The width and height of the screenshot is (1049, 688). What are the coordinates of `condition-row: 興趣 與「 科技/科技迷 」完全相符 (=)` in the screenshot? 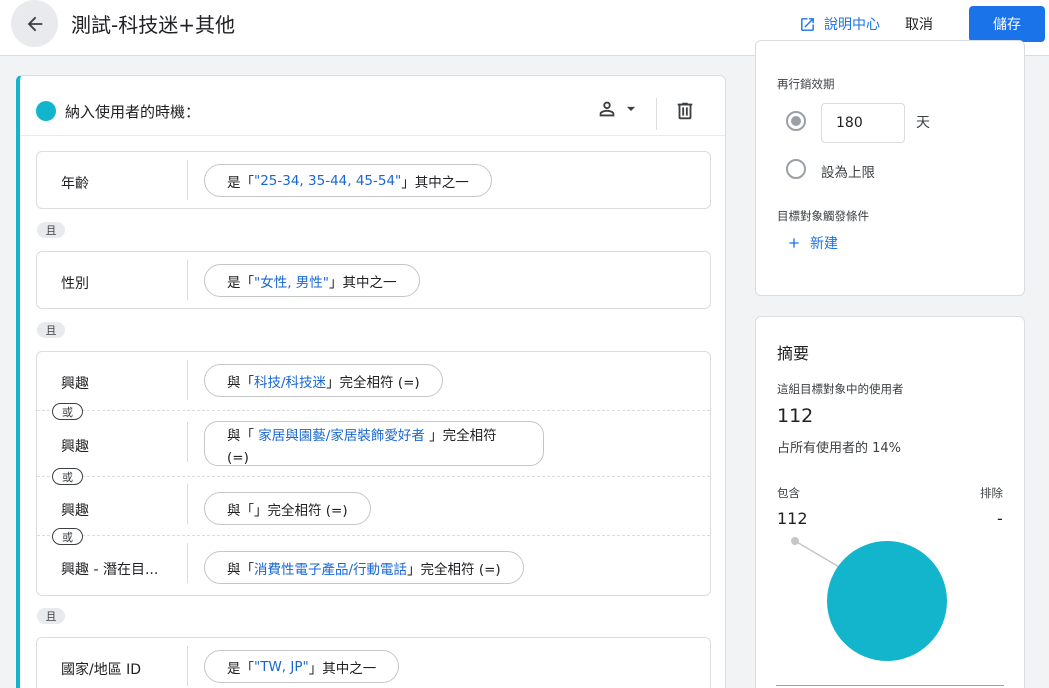 It's located at (373, 381).